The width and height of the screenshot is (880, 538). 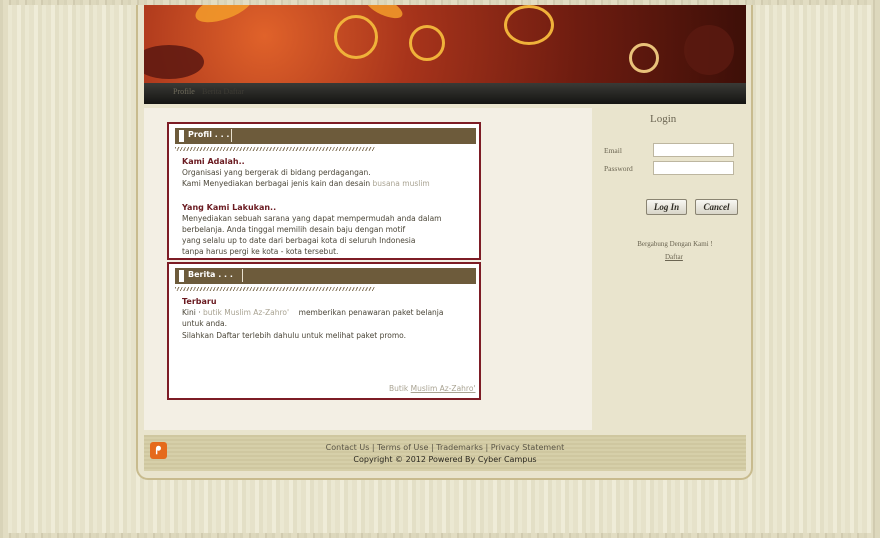 What do you see at coordinates (325, 276) in the screenshot?
I see `berita-header: Berita . . .` at bounding box center [325, 276].